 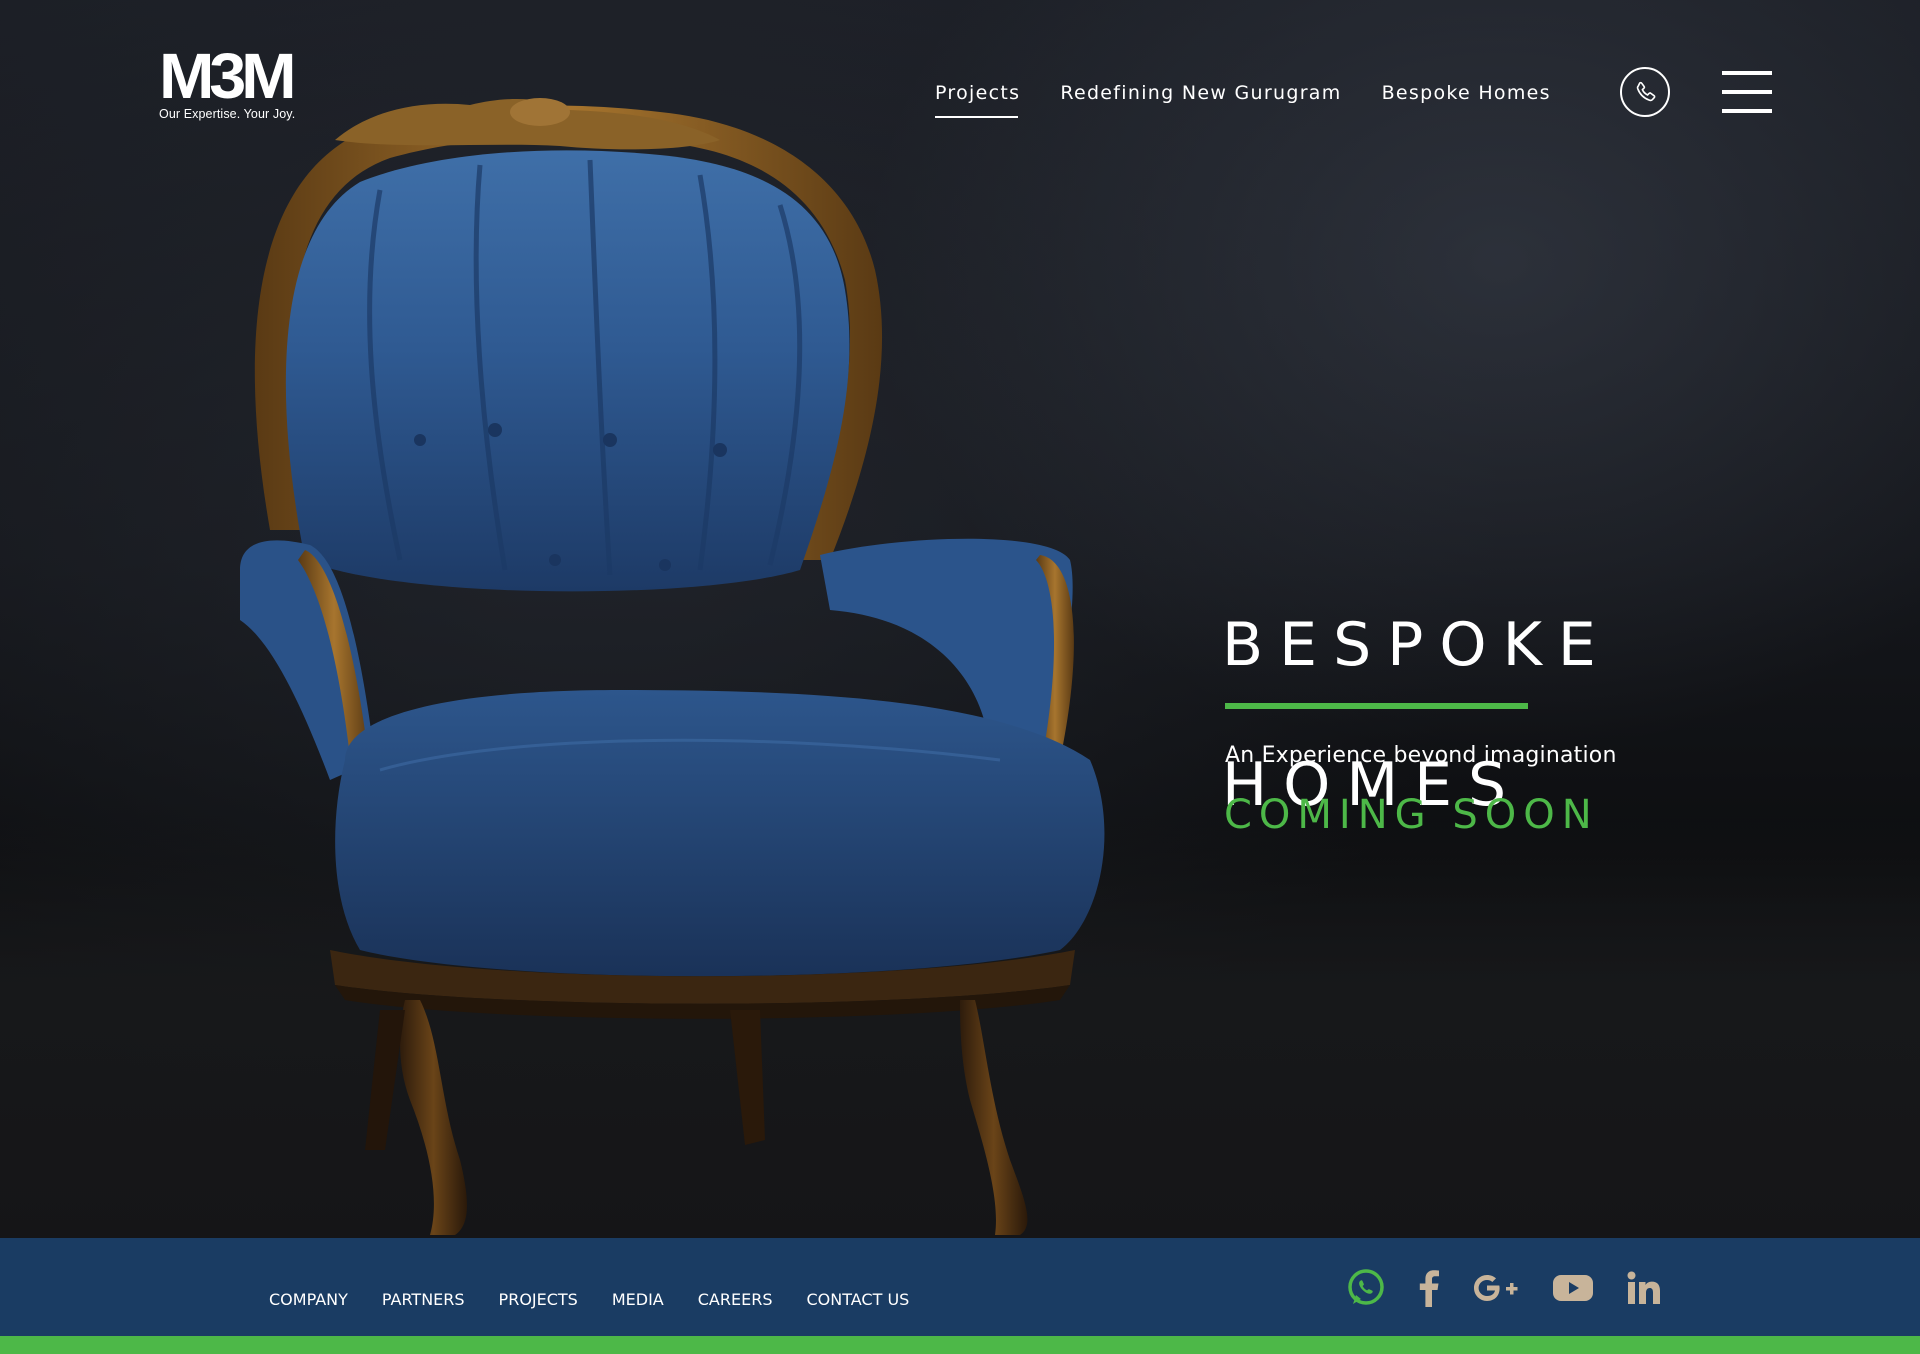 What do you see at coordinates (1429, 1288) in the screenshot?
I see `facebook-icon` at bounding box center [1429, 1288].